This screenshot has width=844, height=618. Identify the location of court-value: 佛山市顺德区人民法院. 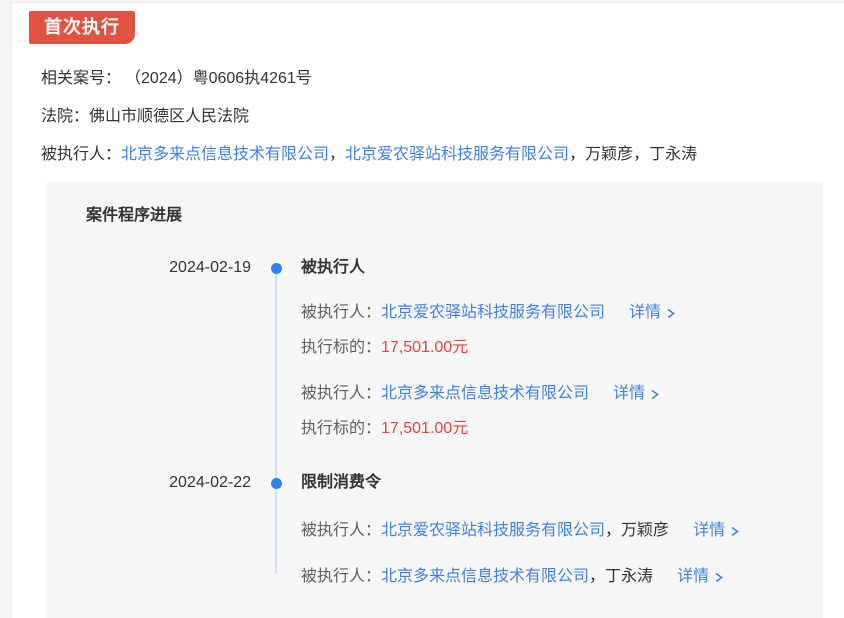
(169, 116).